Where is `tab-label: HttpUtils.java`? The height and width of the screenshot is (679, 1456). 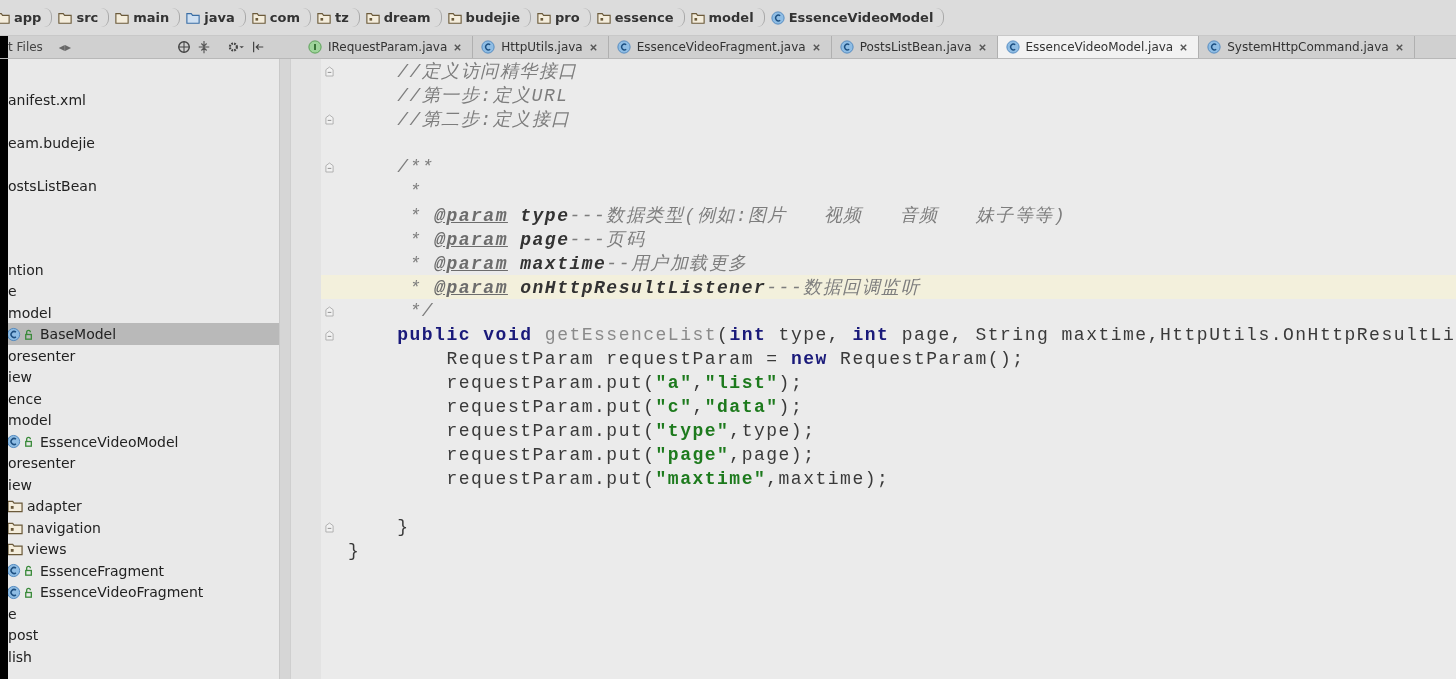
tab-label: HttpUtils.java is located at coordinates (542, 47).